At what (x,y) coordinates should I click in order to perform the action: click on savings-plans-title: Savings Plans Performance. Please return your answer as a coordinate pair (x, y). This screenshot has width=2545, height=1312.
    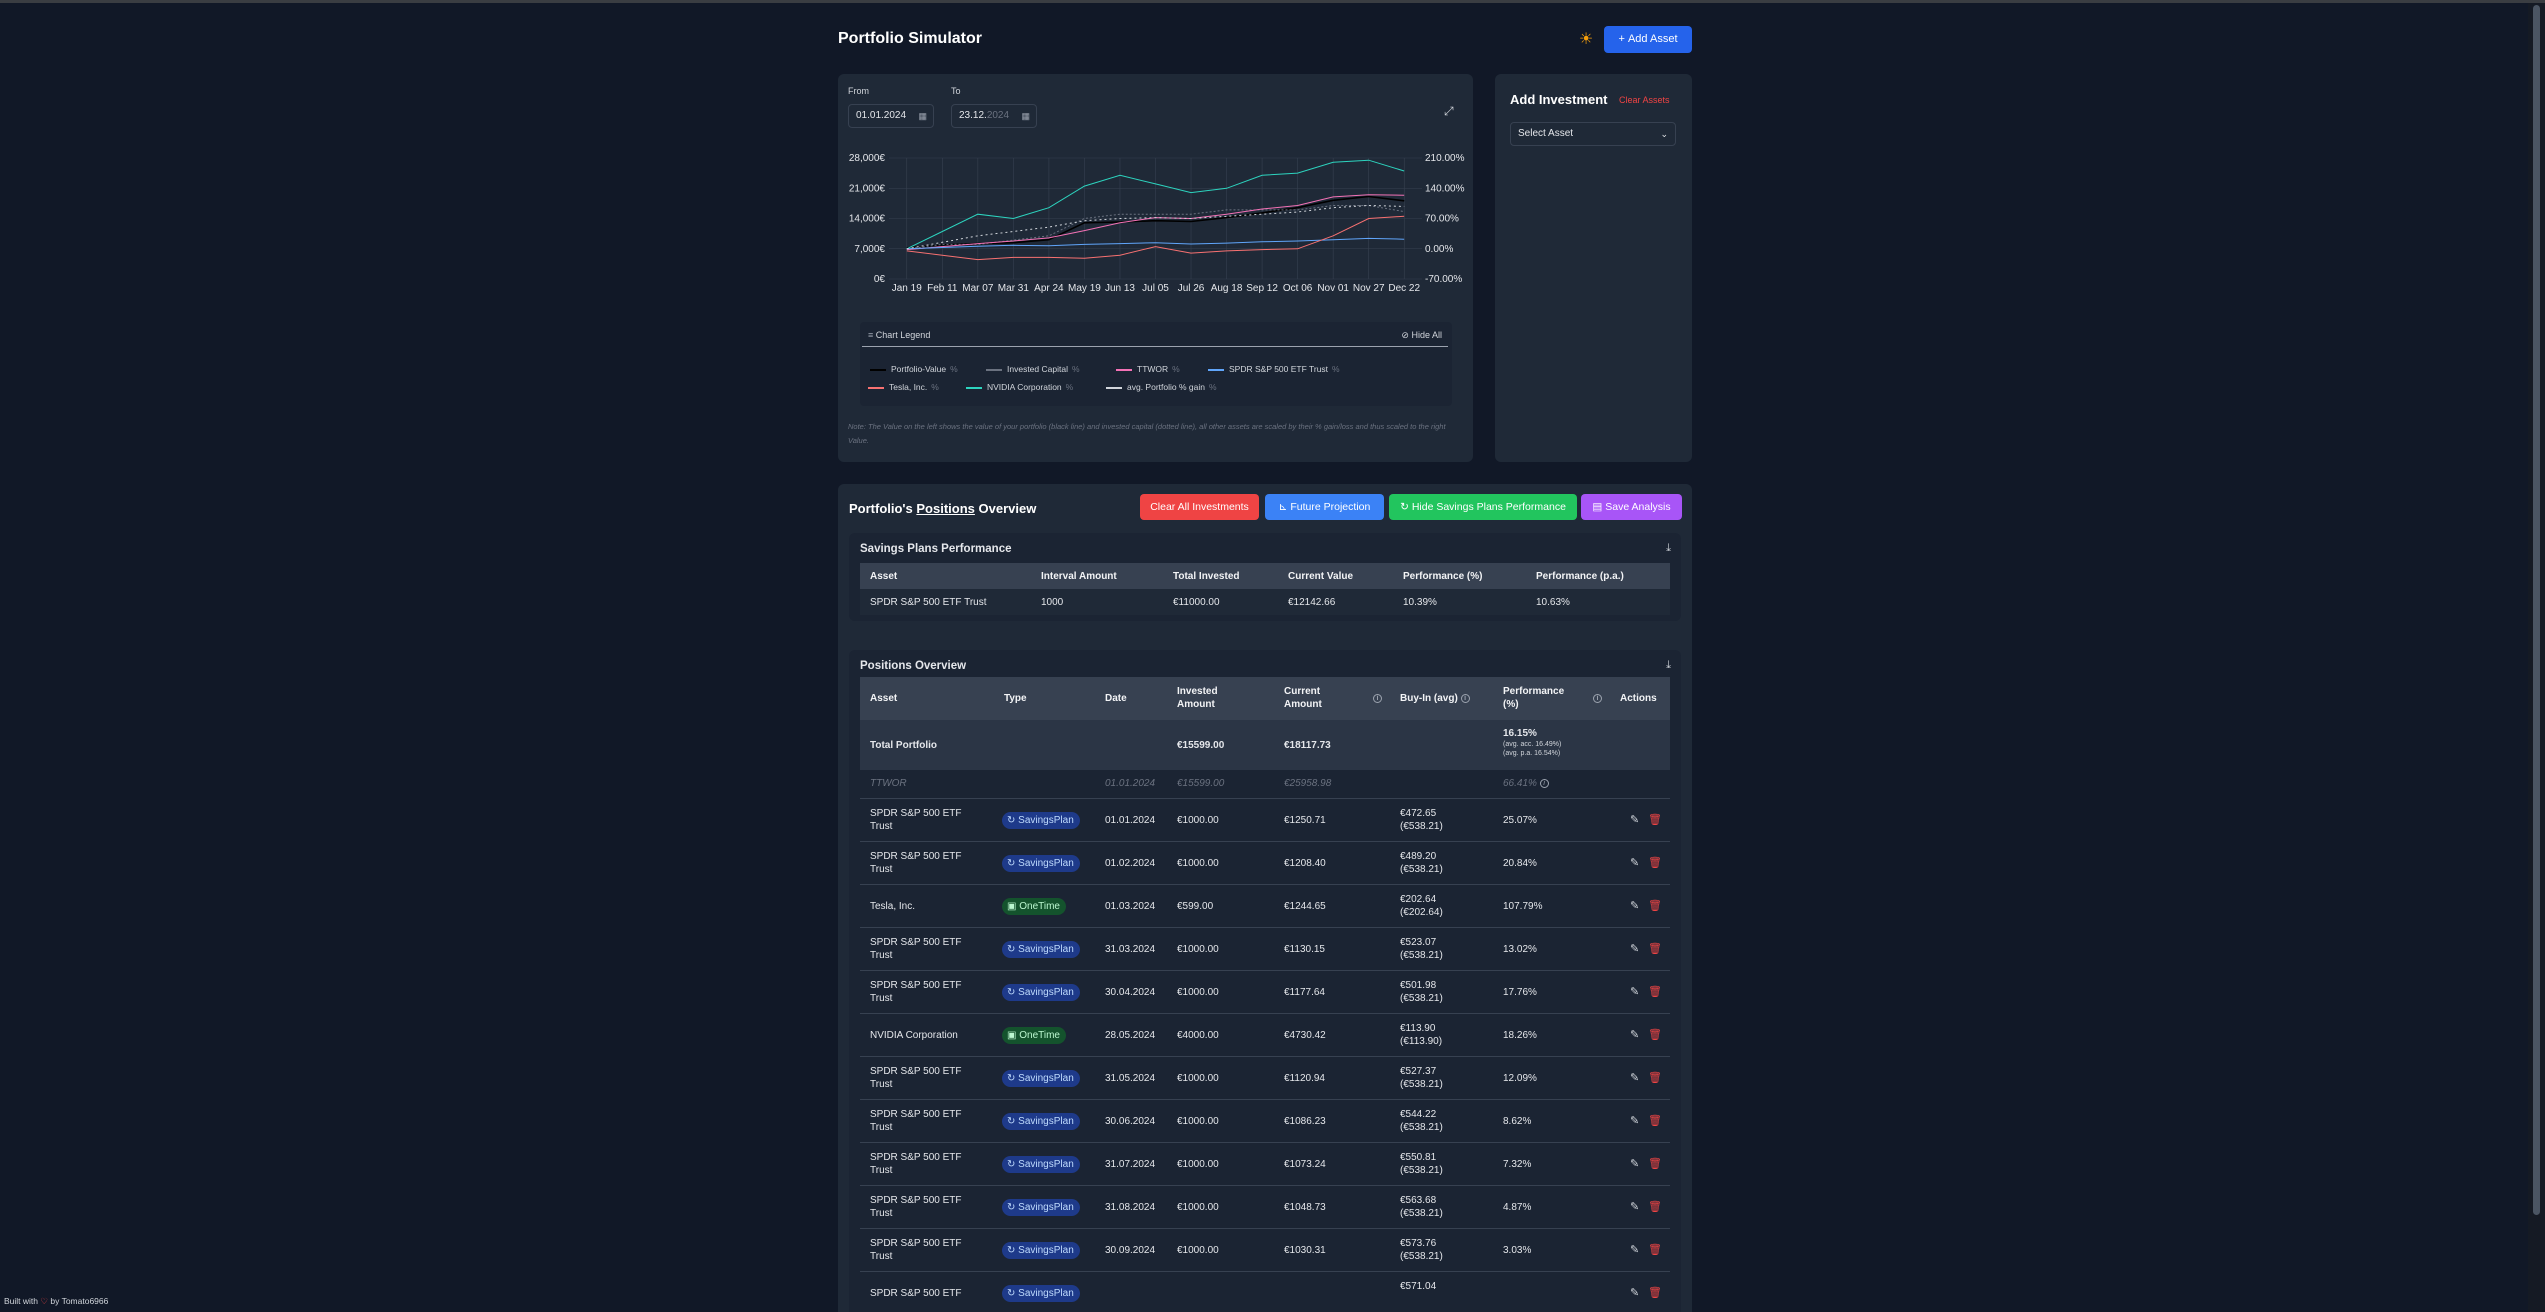
    Looking at the image, I should click on (936, 549).